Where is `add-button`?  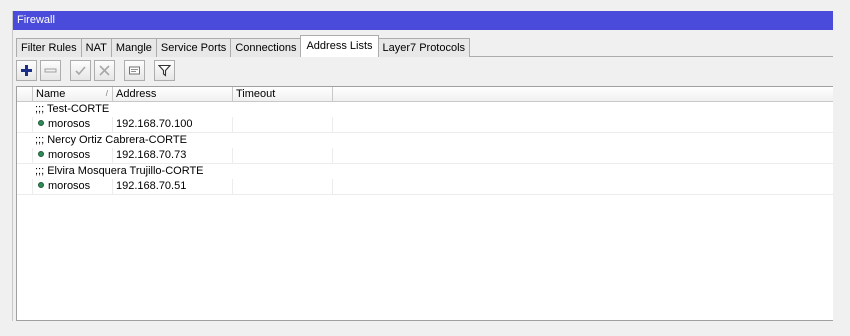 add-button is located at coordinates (26, 70).